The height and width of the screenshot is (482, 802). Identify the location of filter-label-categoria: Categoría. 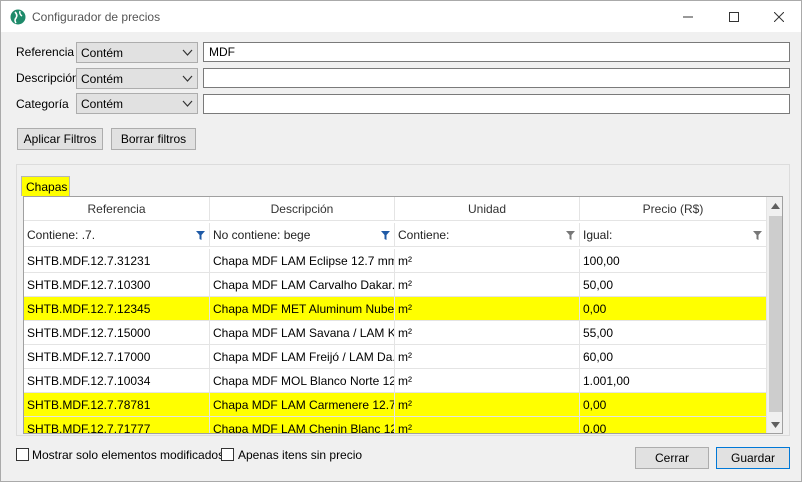
(42, 104).